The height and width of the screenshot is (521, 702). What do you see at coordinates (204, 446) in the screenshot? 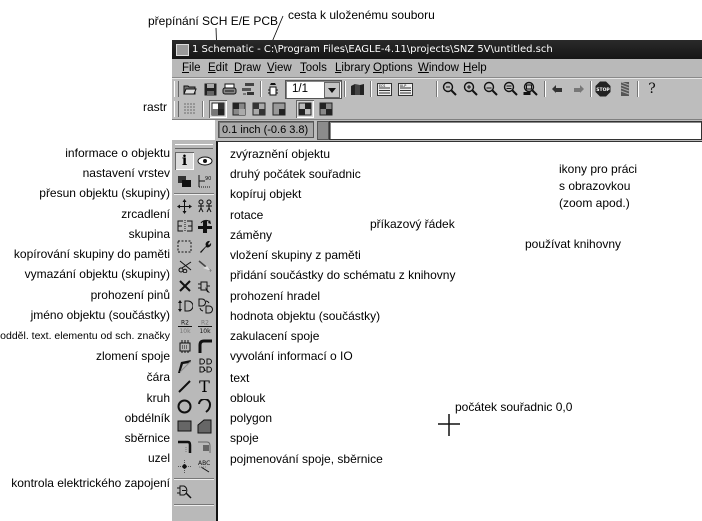
I see `net-tool-button` at bounding box center [204, 446].